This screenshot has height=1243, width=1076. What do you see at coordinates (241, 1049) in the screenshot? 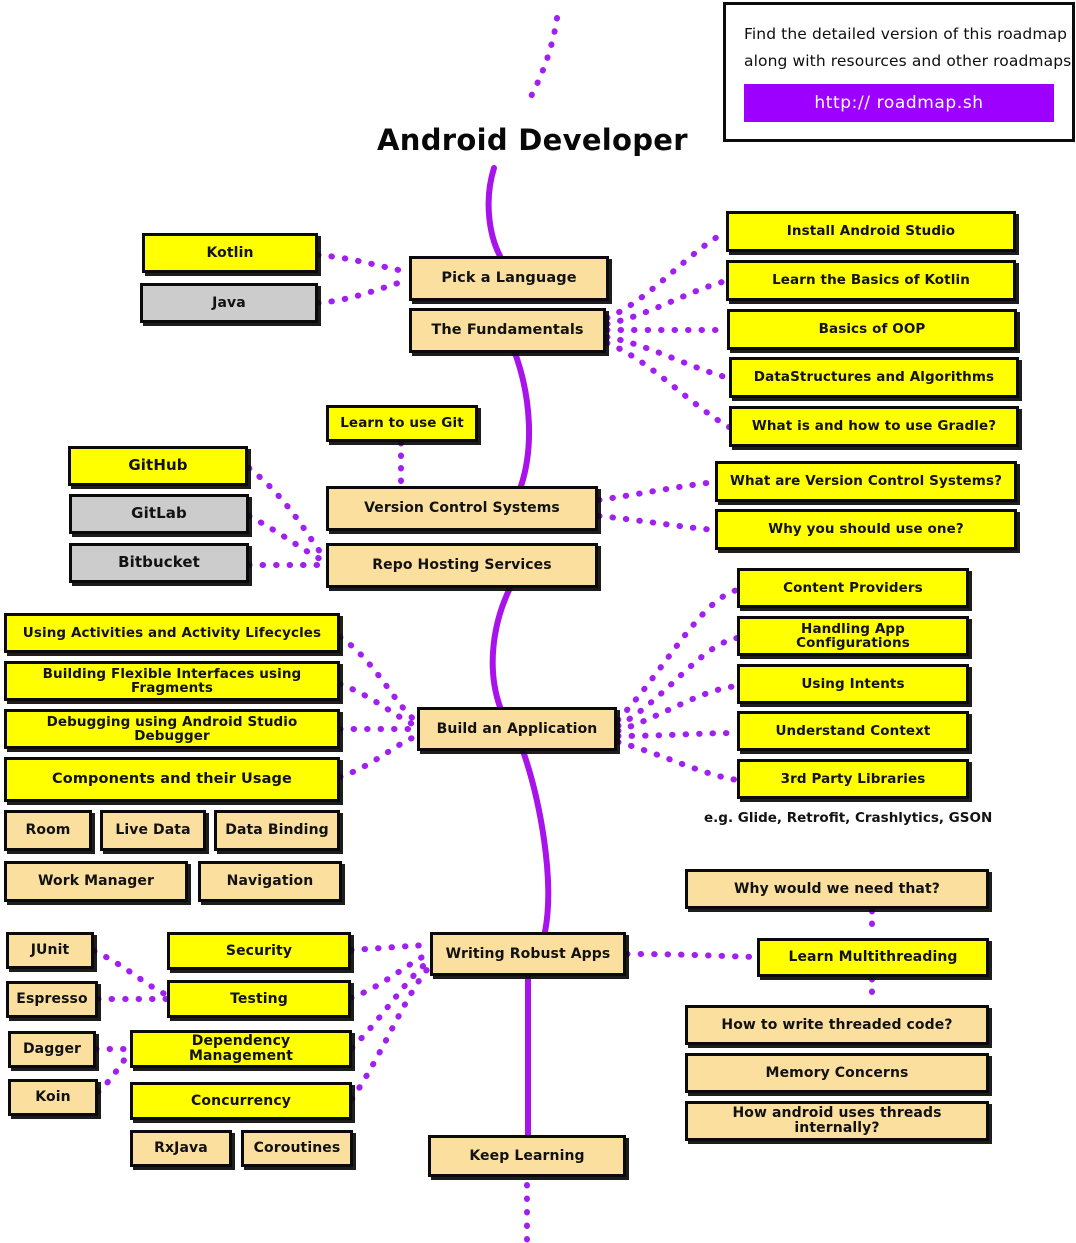
I see `node-dependency-management: Dependency Management` at bounding box center [241, 1049].